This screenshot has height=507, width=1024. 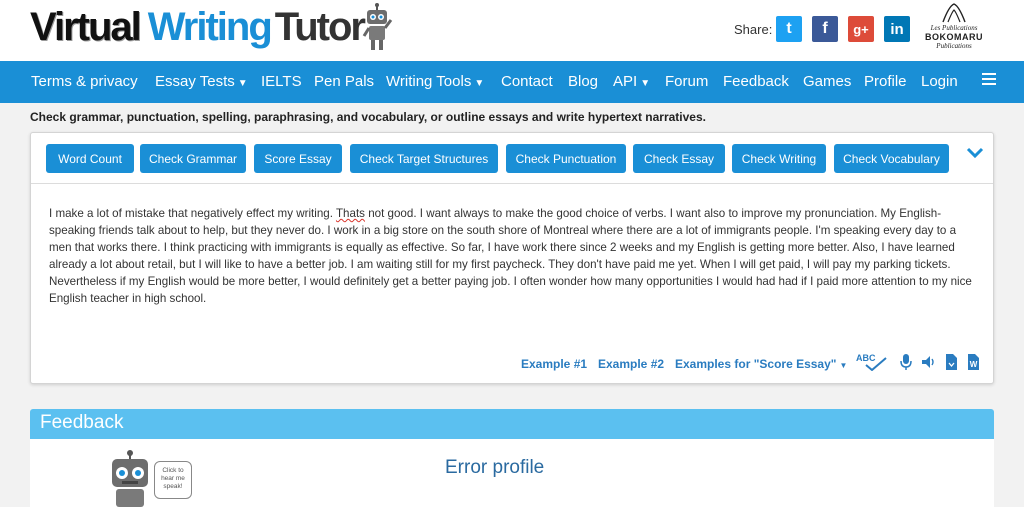 I want to click on nav-label: Forum, so click(x=687, y=81).